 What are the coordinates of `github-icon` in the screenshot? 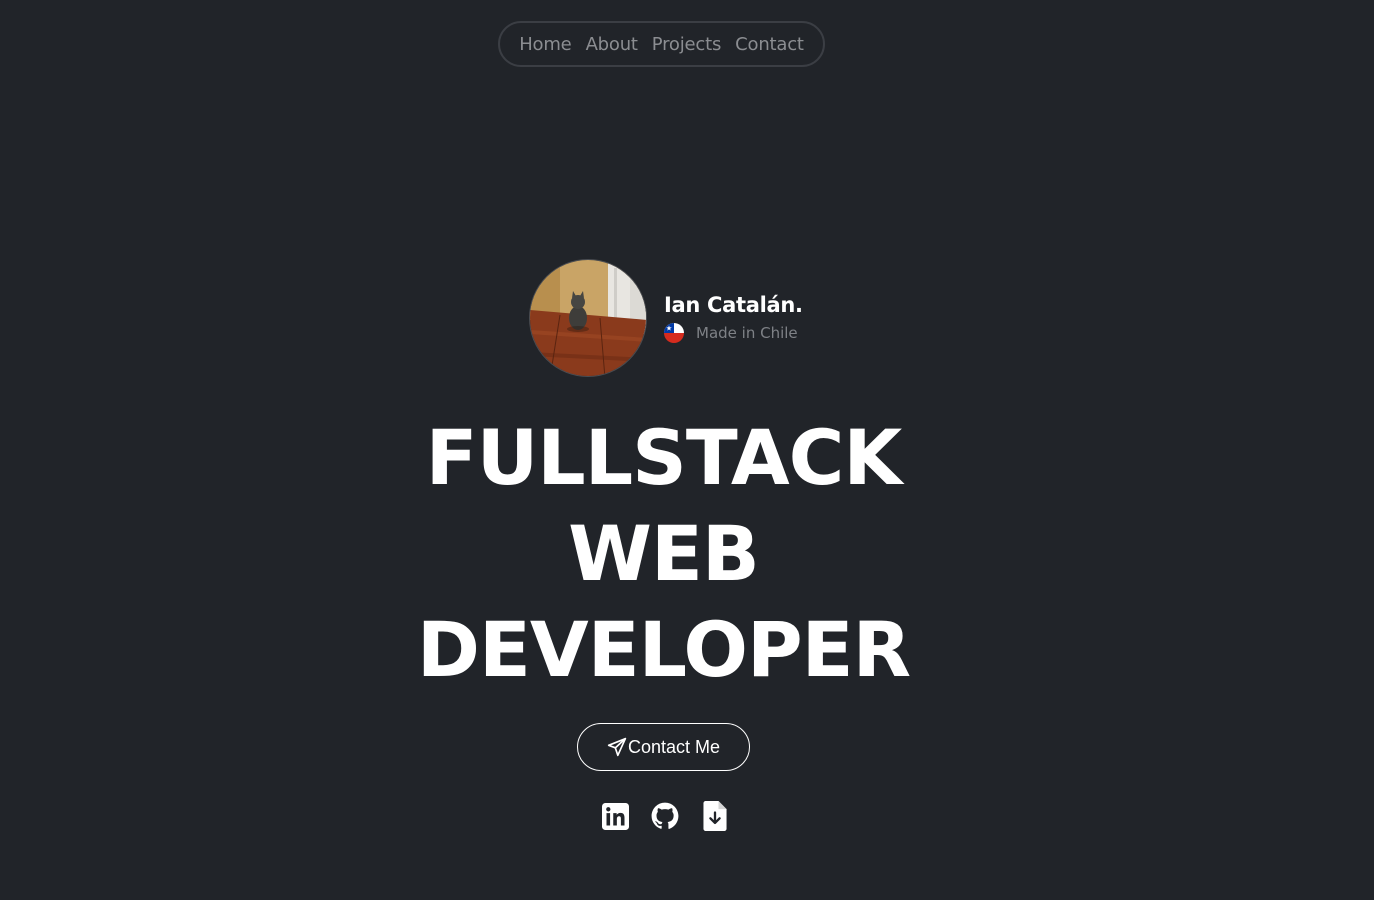 It's located at (665, 816).